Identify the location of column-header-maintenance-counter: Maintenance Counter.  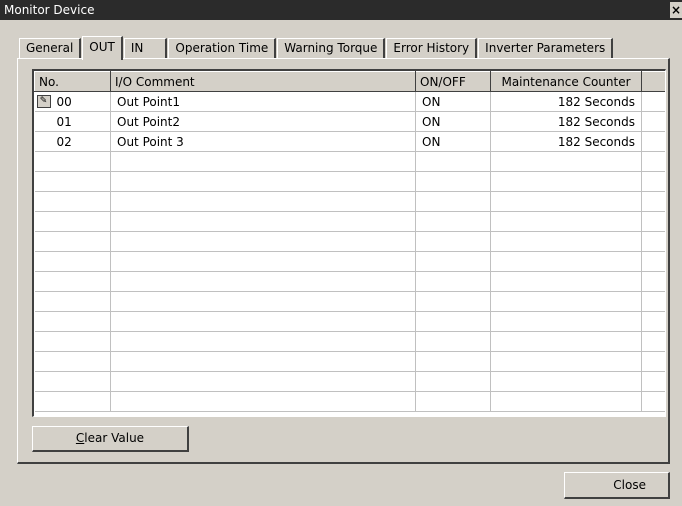
(566, 81).